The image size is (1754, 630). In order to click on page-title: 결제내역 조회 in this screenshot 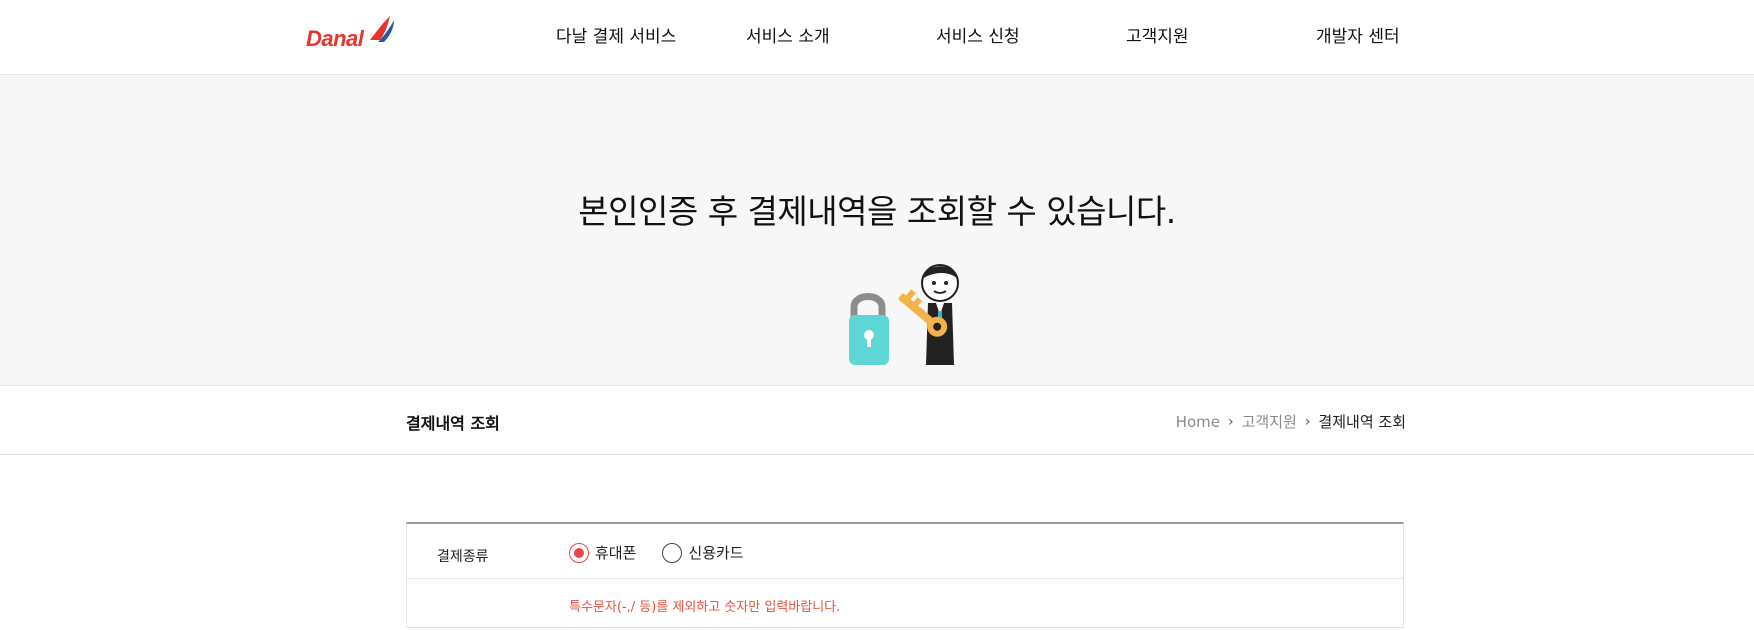, I will do `click(453, 423)`.